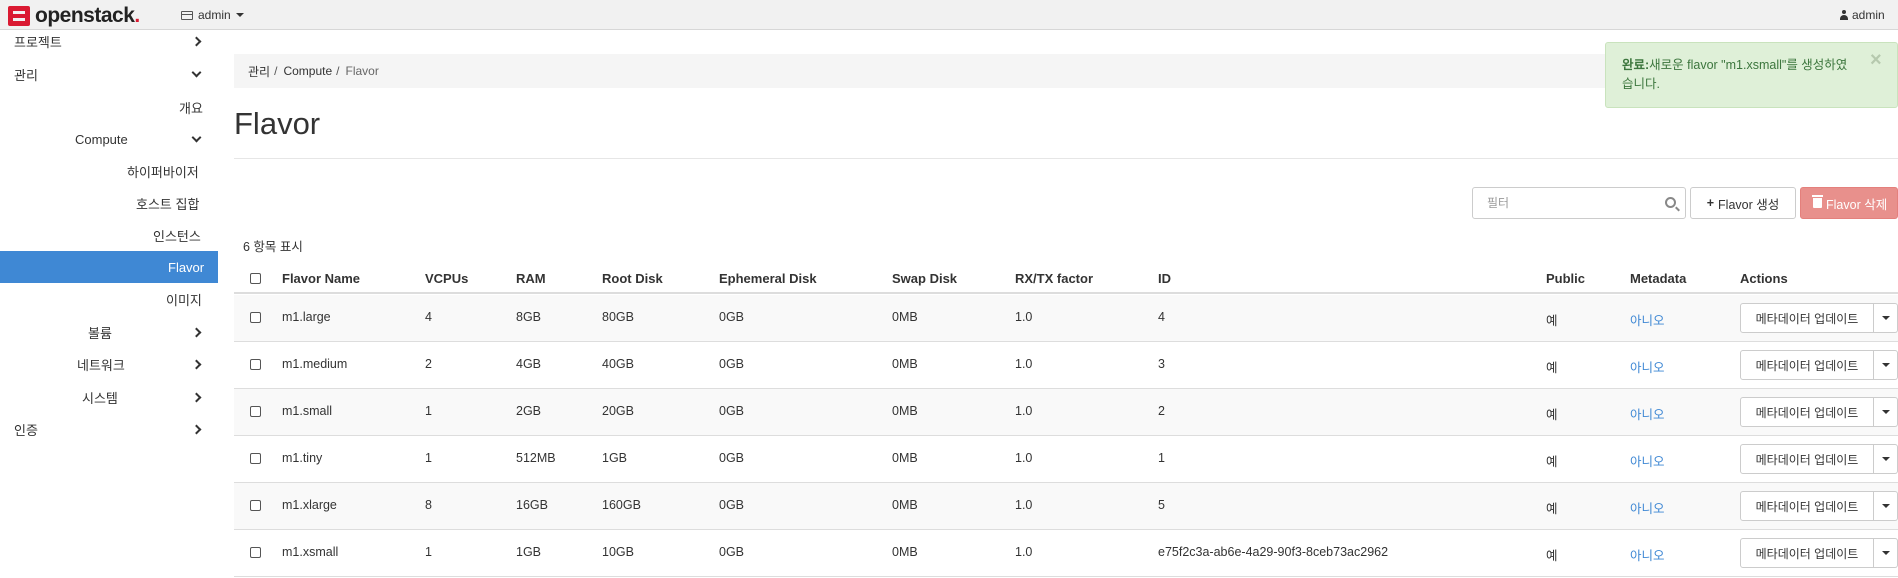  What do you see at coordinates (1066, 158) in the screenshot?
I see `title-divider` at bounding box center [1066, 158].